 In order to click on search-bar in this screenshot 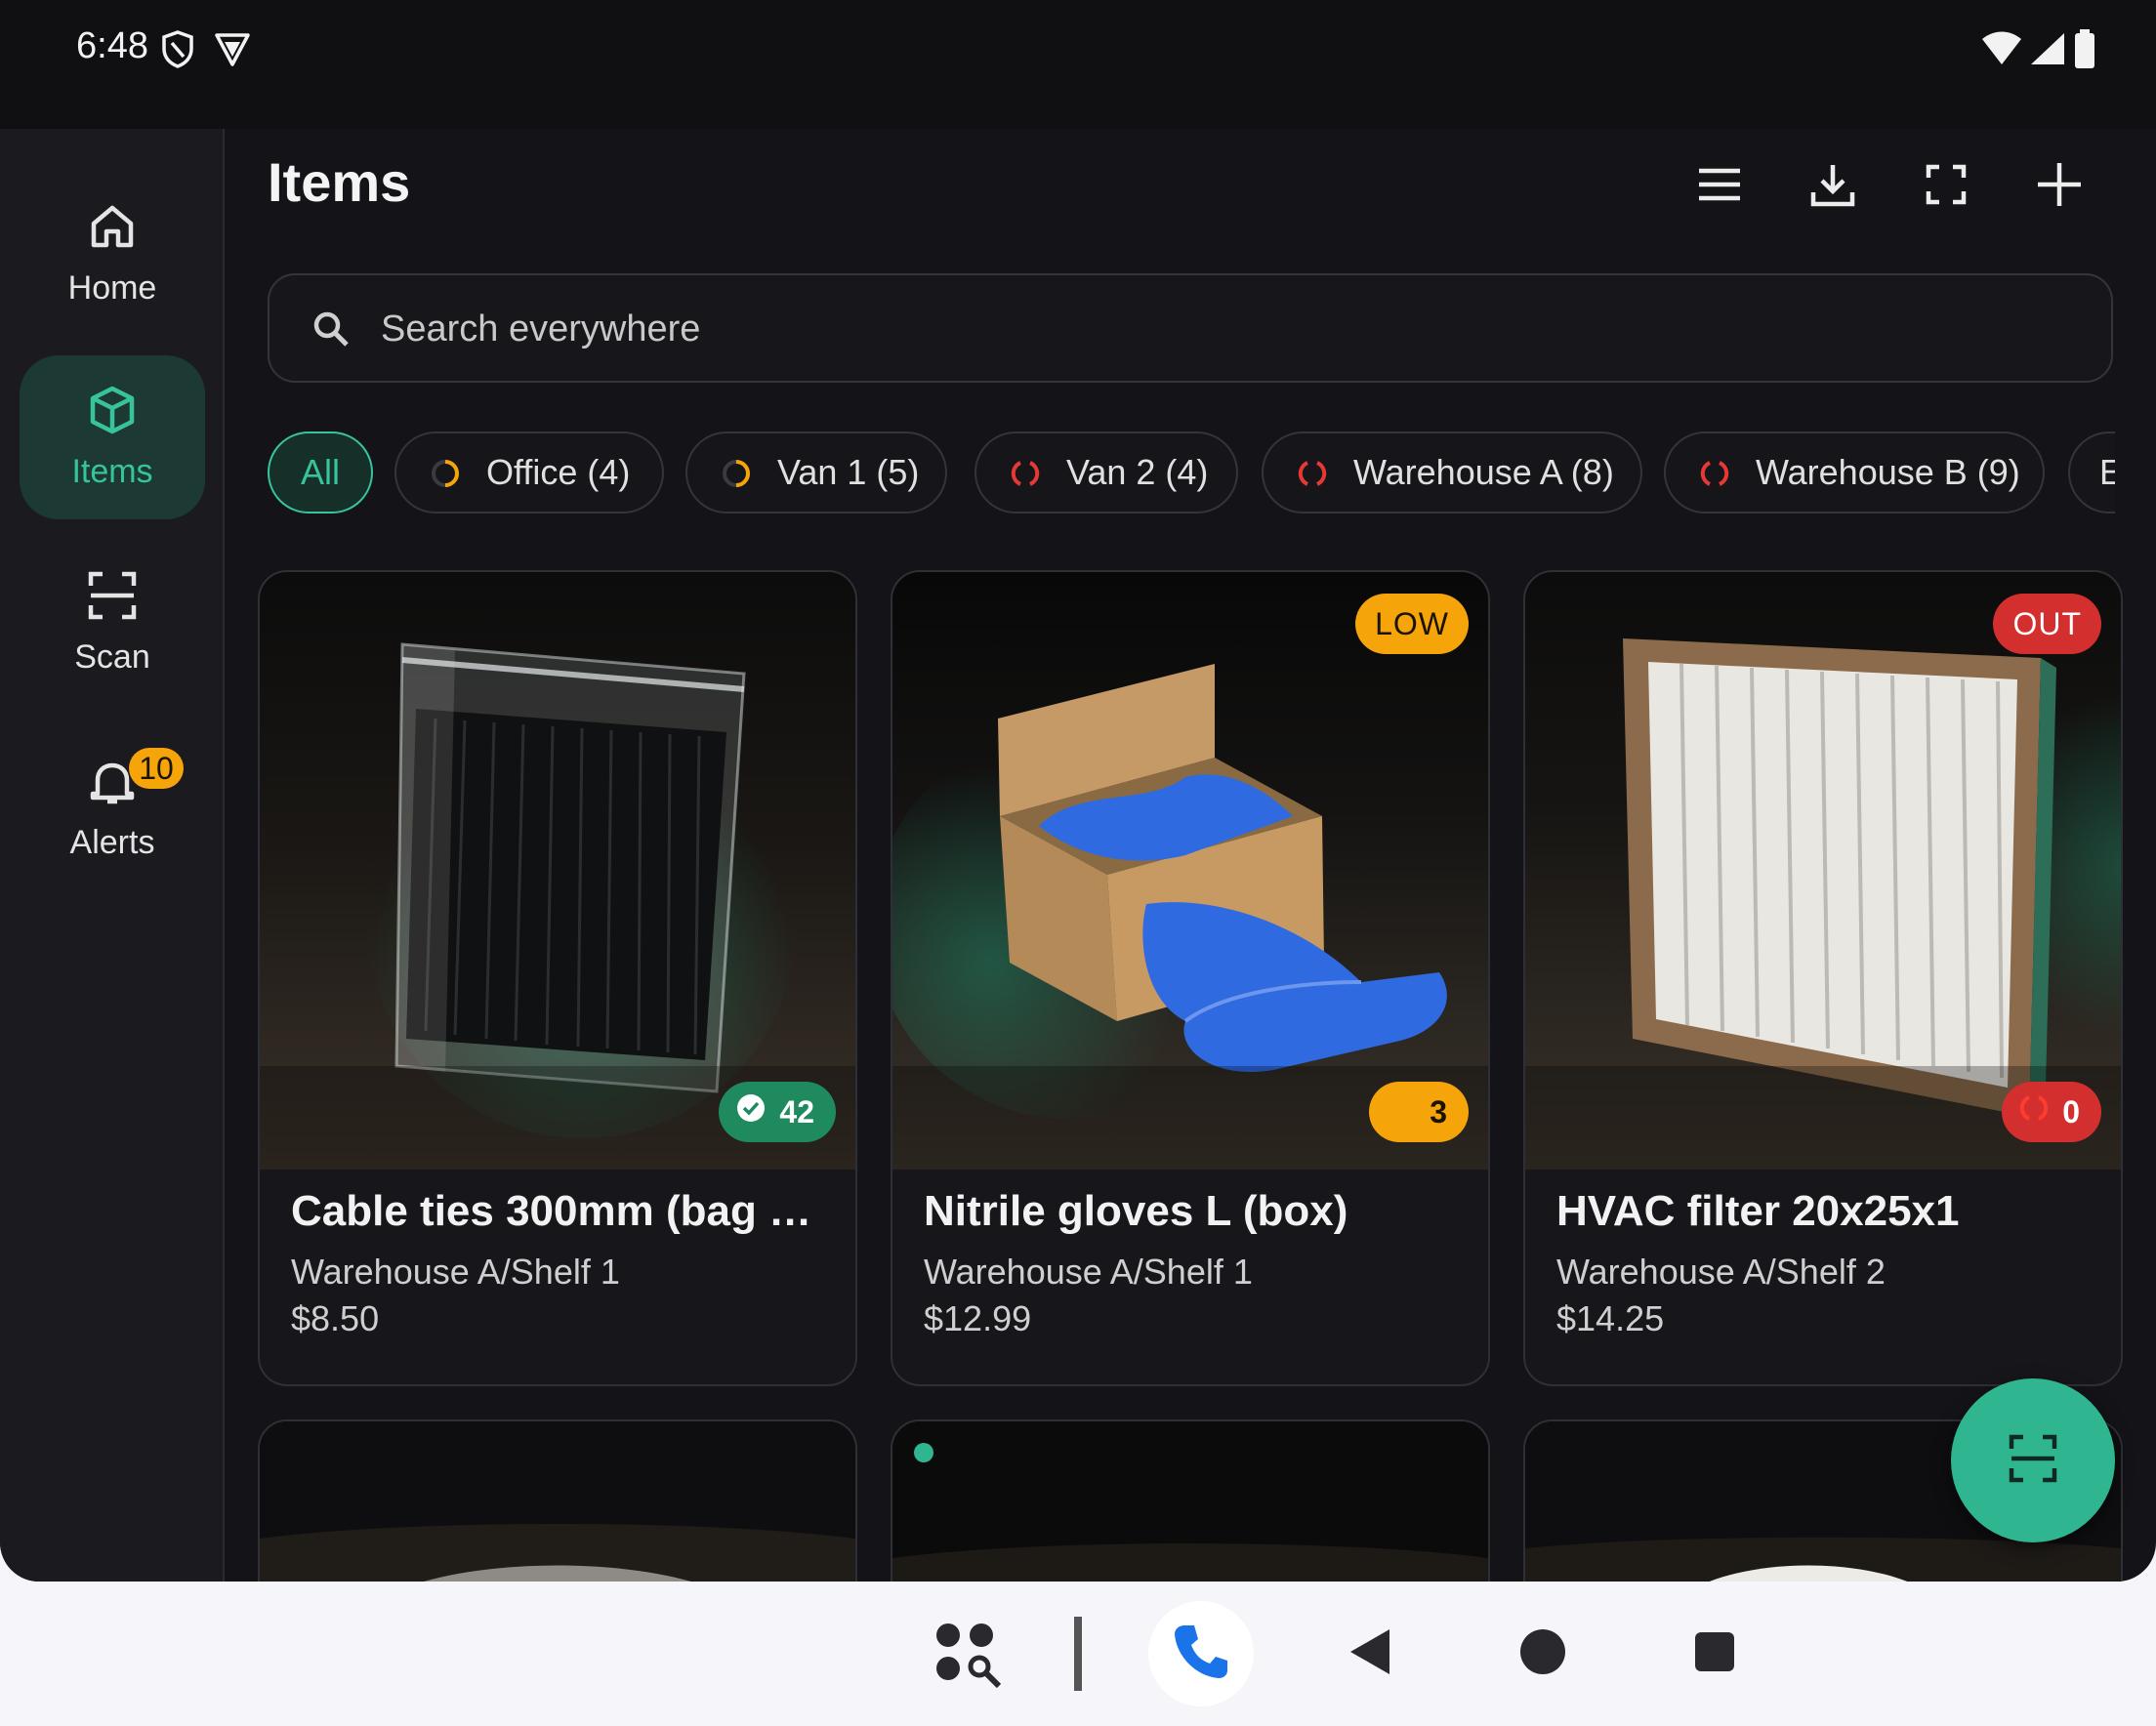, I will do `click(1191, 328)`.